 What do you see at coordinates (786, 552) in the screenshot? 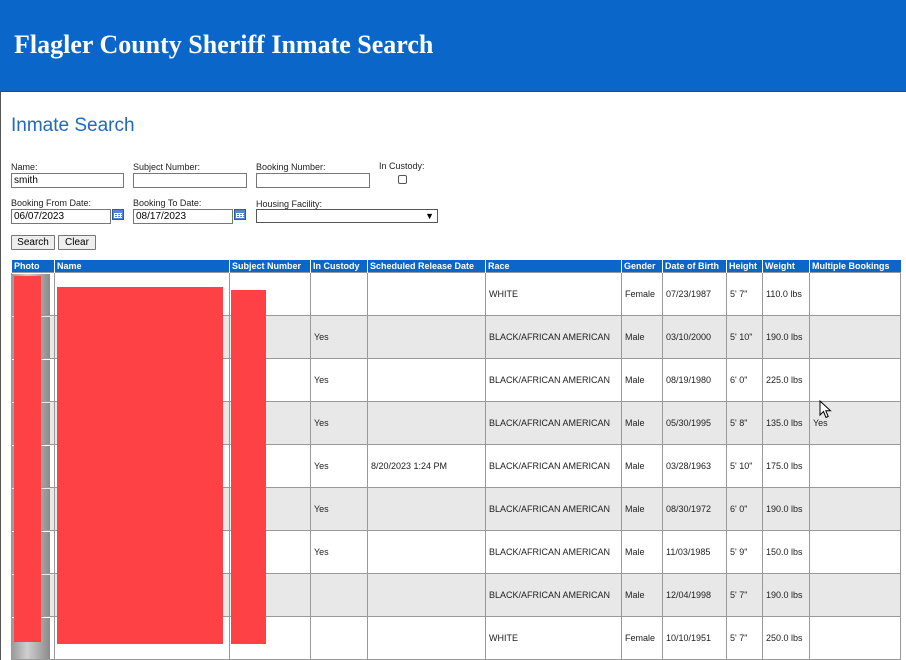
I see `weight-cell: 150.0 lbs` at bounding box center [786, 552].